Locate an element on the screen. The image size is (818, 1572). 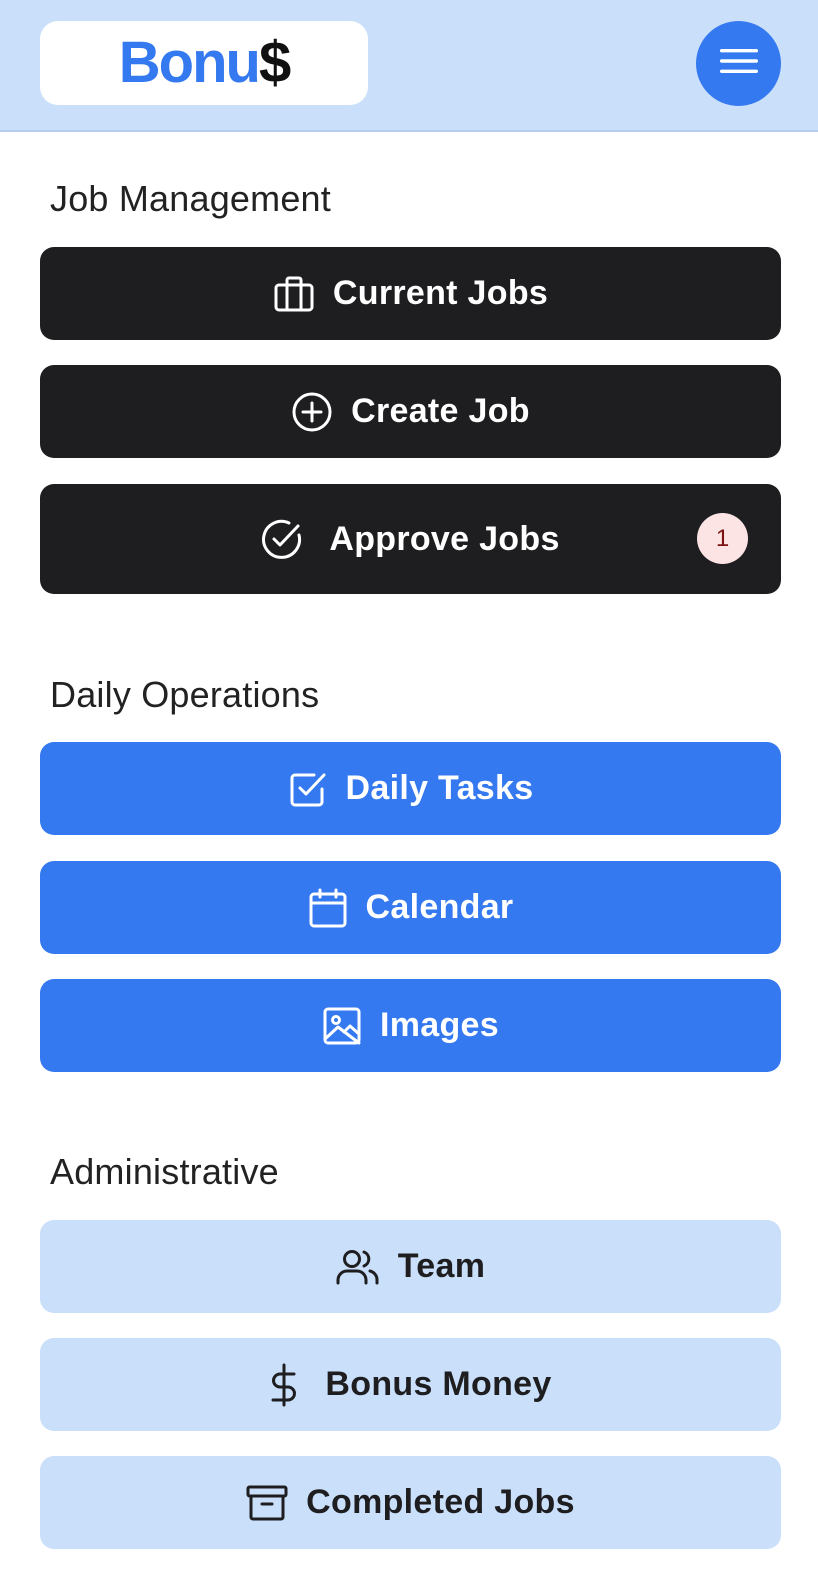
team-label: Team is located at coordinates (441, 1266).